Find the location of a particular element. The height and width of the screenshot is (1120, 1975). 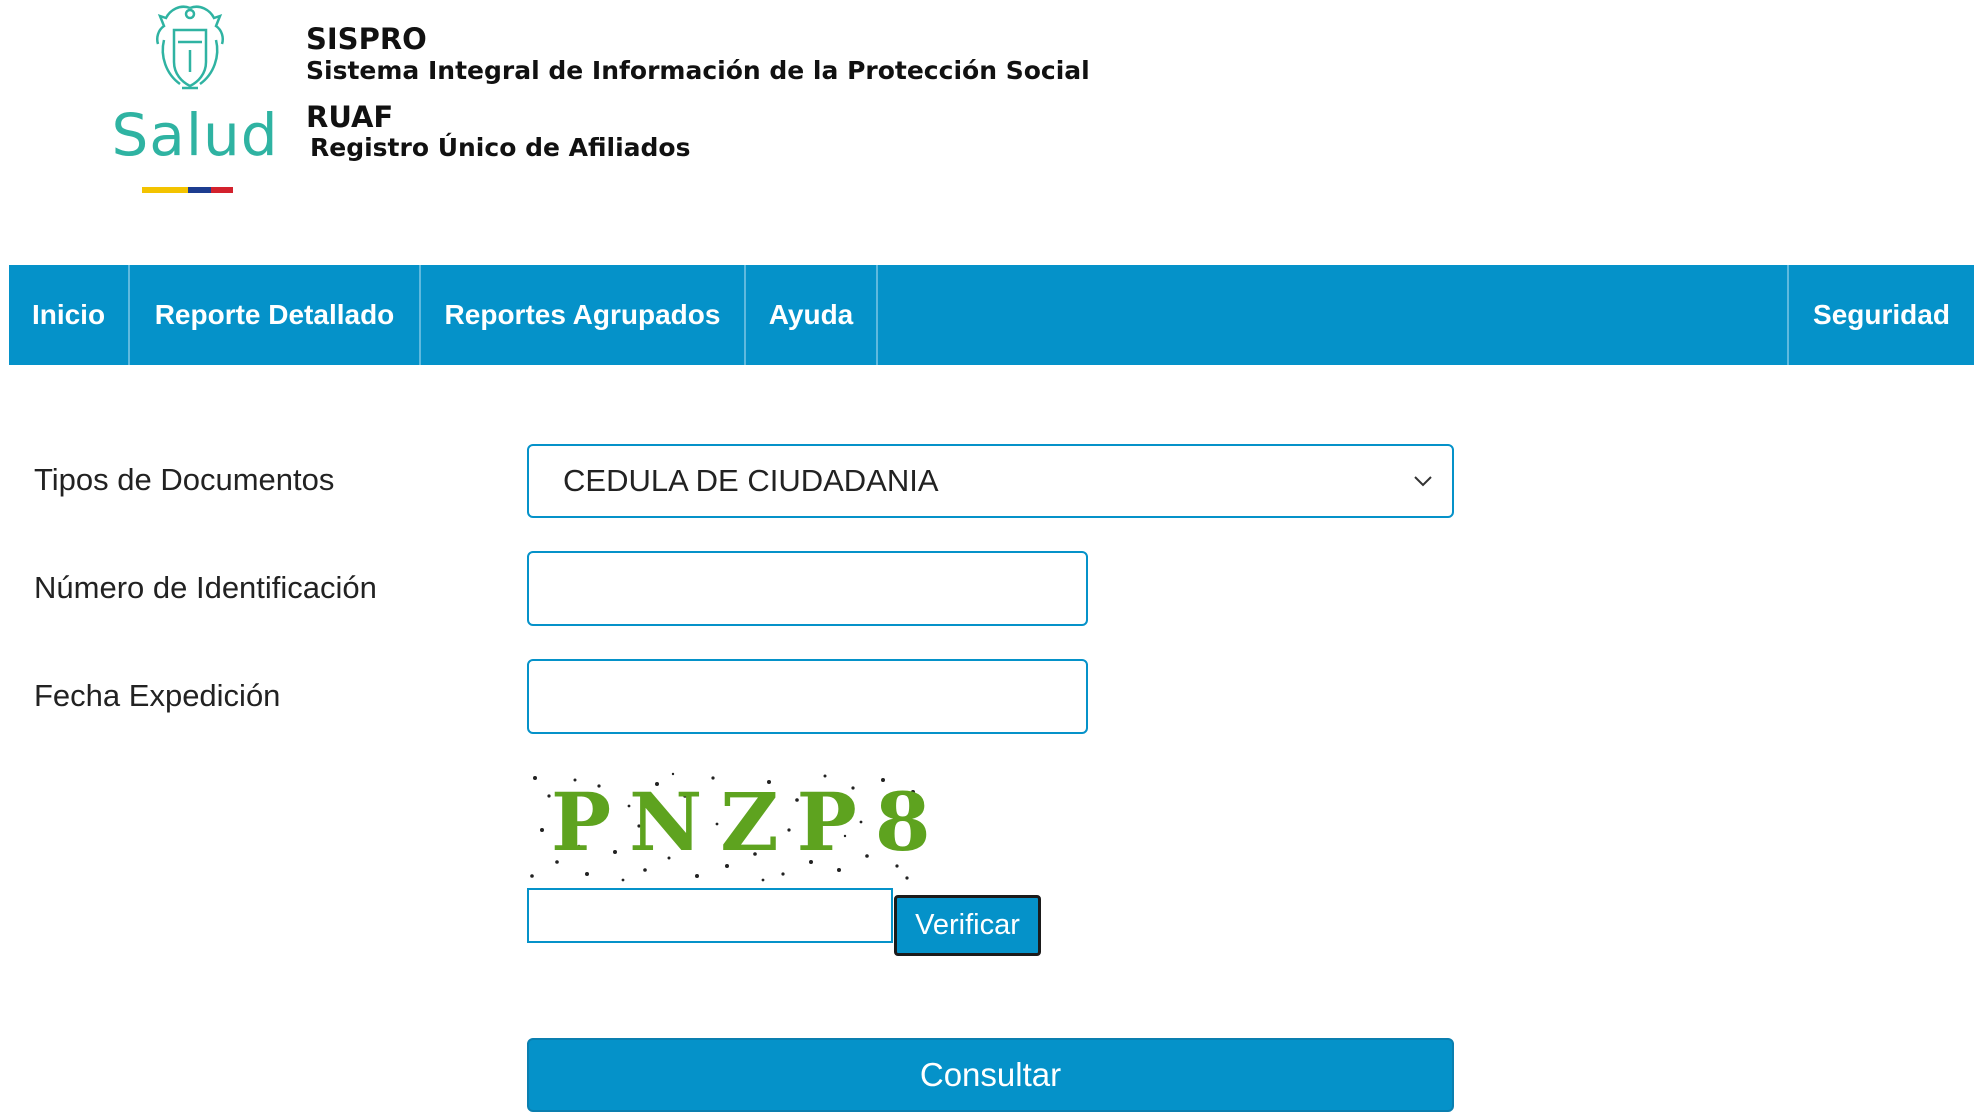

nav-item-inicio: Inicio is located at coordinates (69, 315).